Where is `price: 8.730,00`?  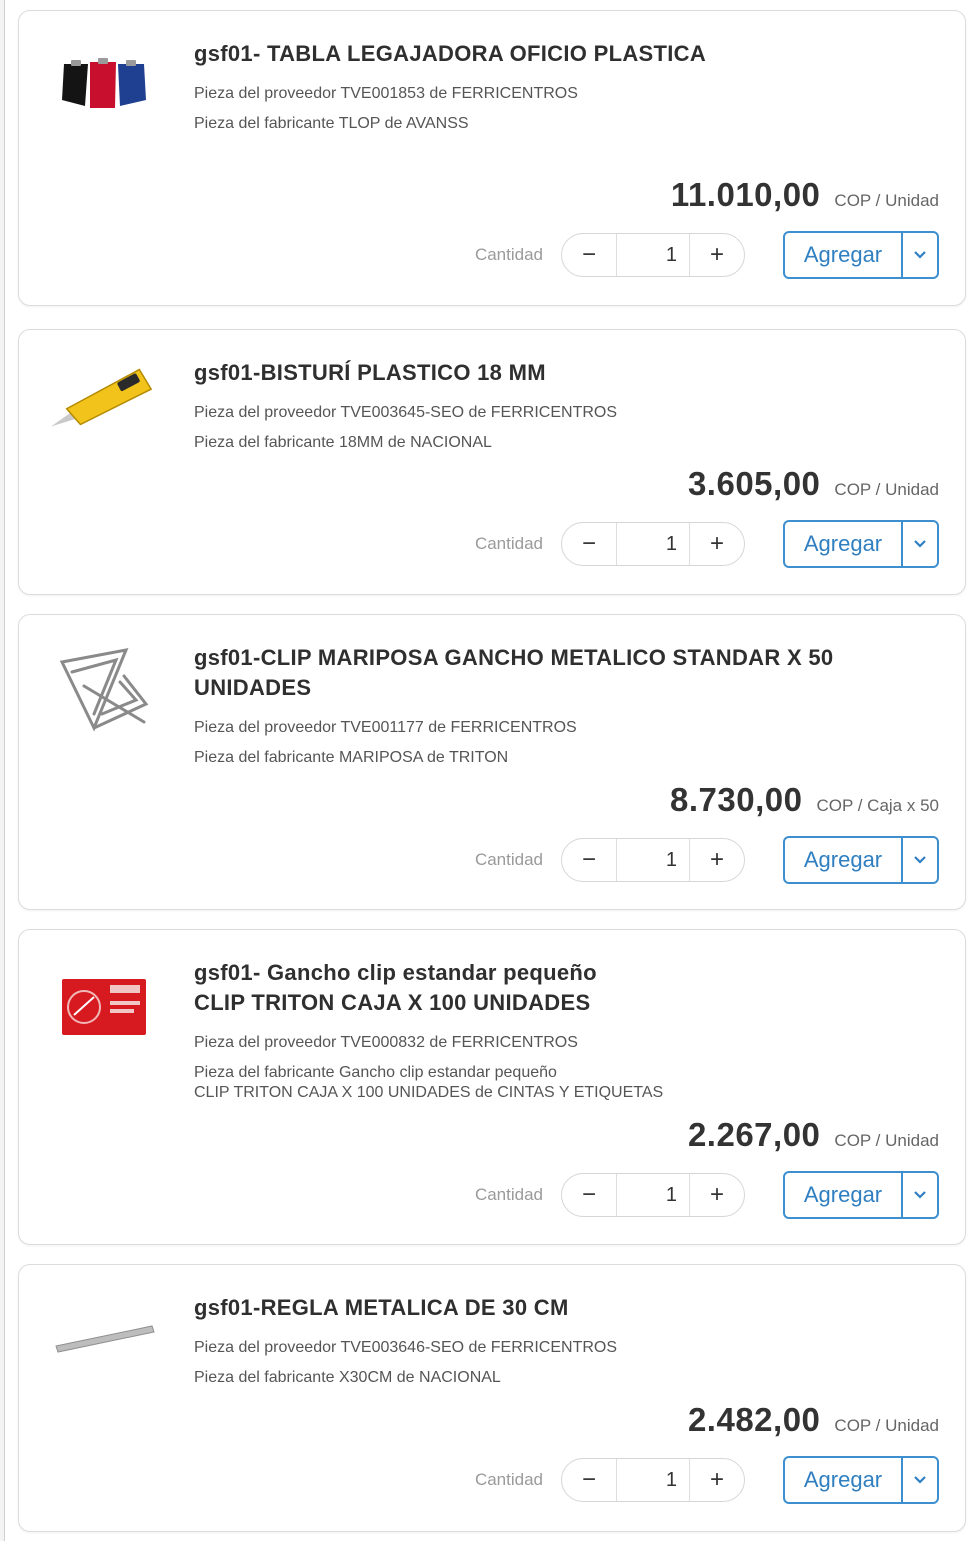
price: 8.730,00 is located at coordinates (736, 799).